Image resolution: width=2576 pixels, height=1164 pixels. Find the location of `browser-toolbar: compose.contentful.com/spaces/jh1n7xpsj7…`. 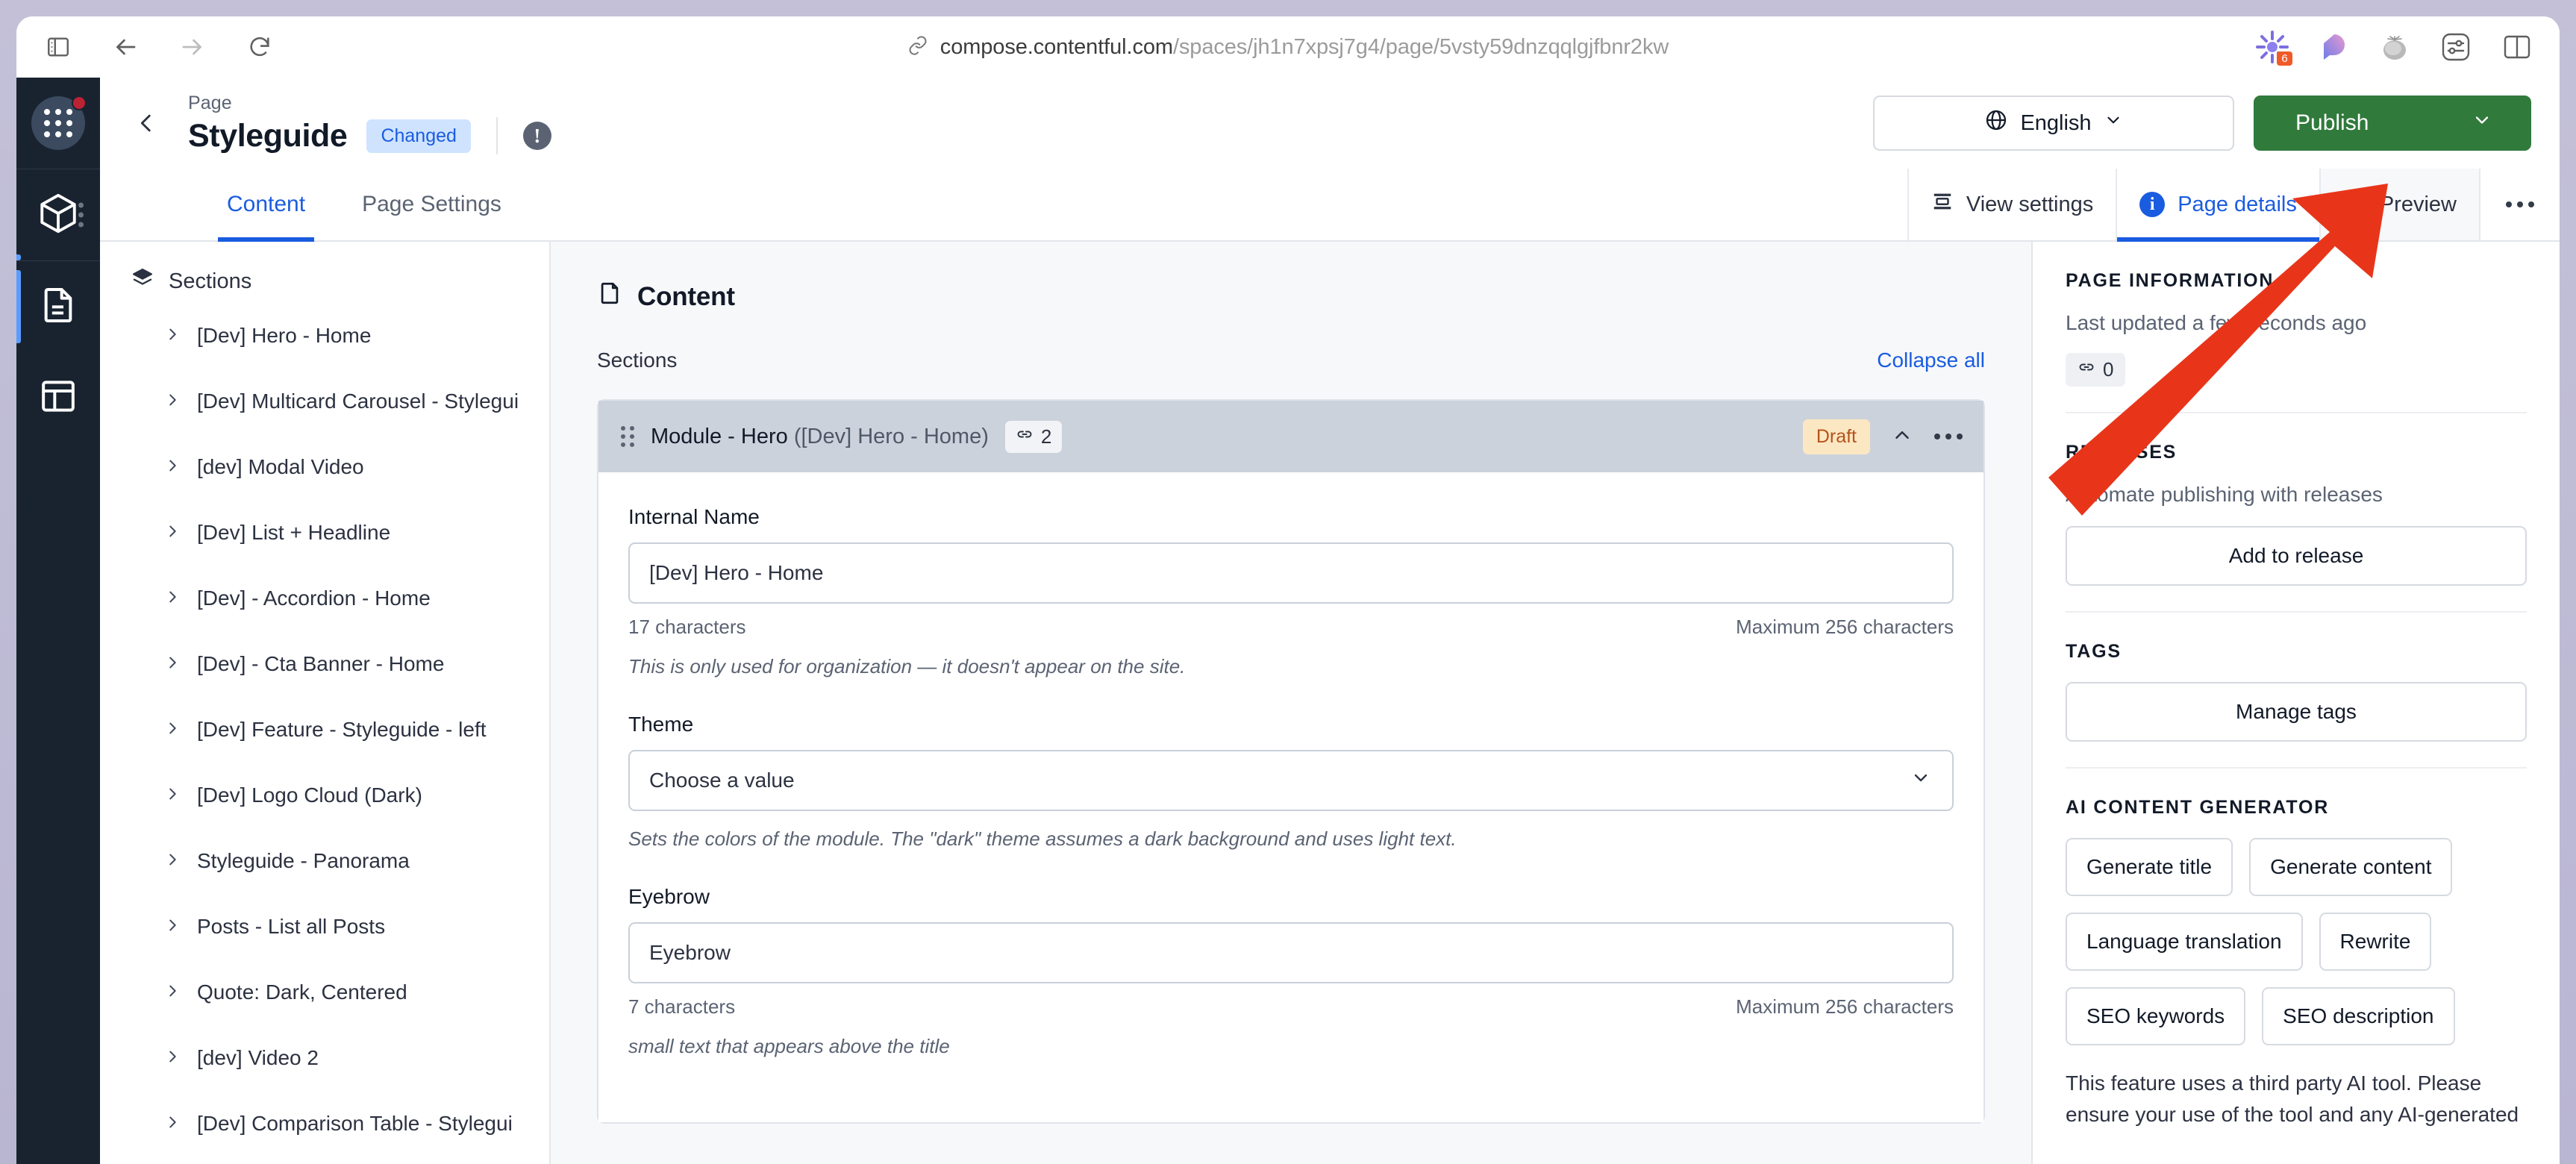

browser-toolbar: compose.contentful.com/spaces/jh1n7xpsj7… is located at coordinates (1288, 47).